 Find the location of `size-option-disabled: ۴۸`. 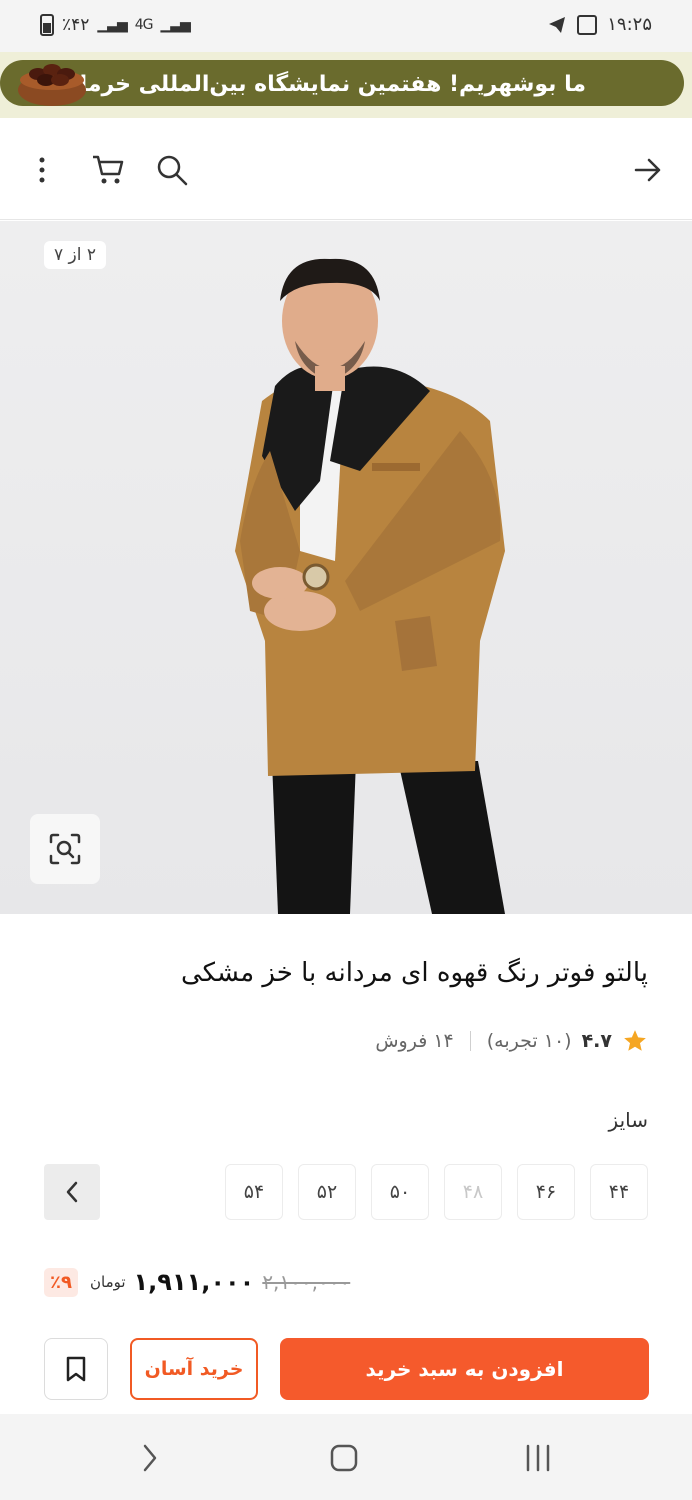

size-option-disabled: ۴۸ is located at coordinates (473, 1192).